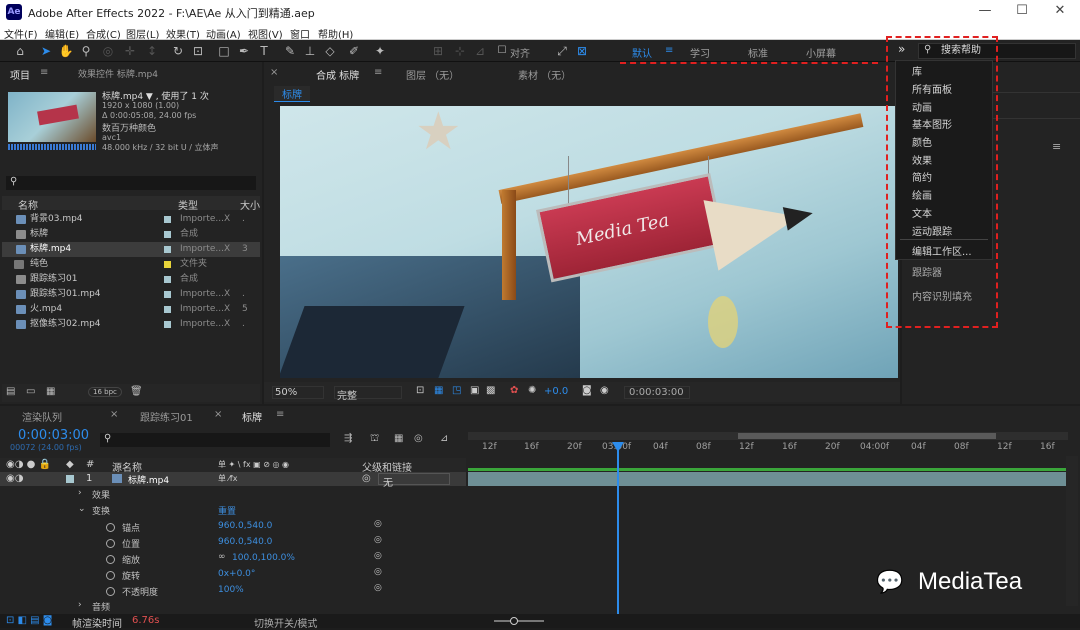 The width and height of the screenshot is (1080, 630). What do you see at coordinates (414, 481) in the screenshot?
I see `parent-select: 无` at bounding box center [414, 481].